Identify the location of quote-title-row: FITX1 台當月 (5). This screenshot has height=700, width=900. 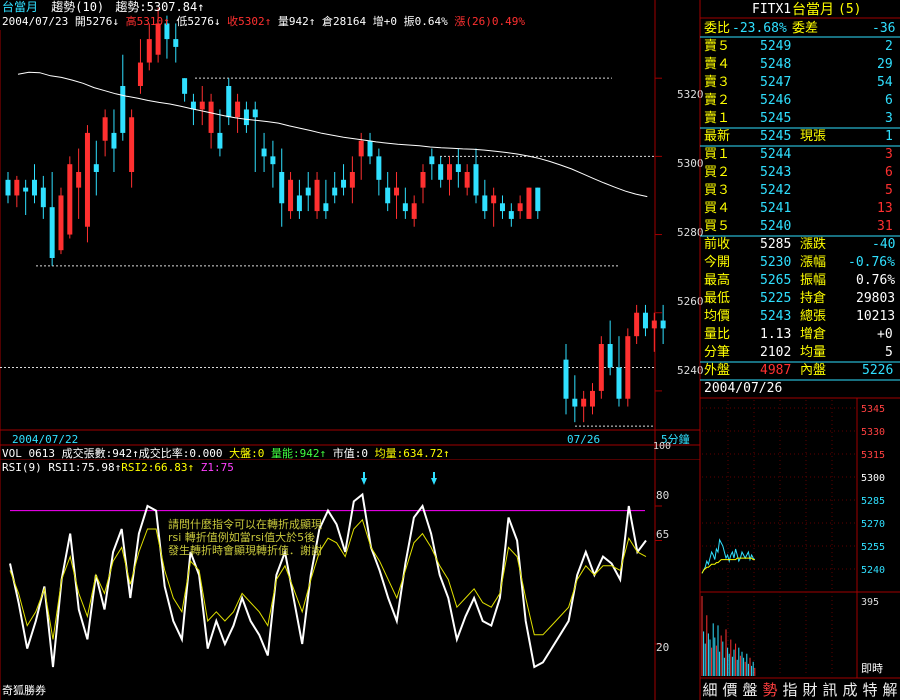
(450, 10).